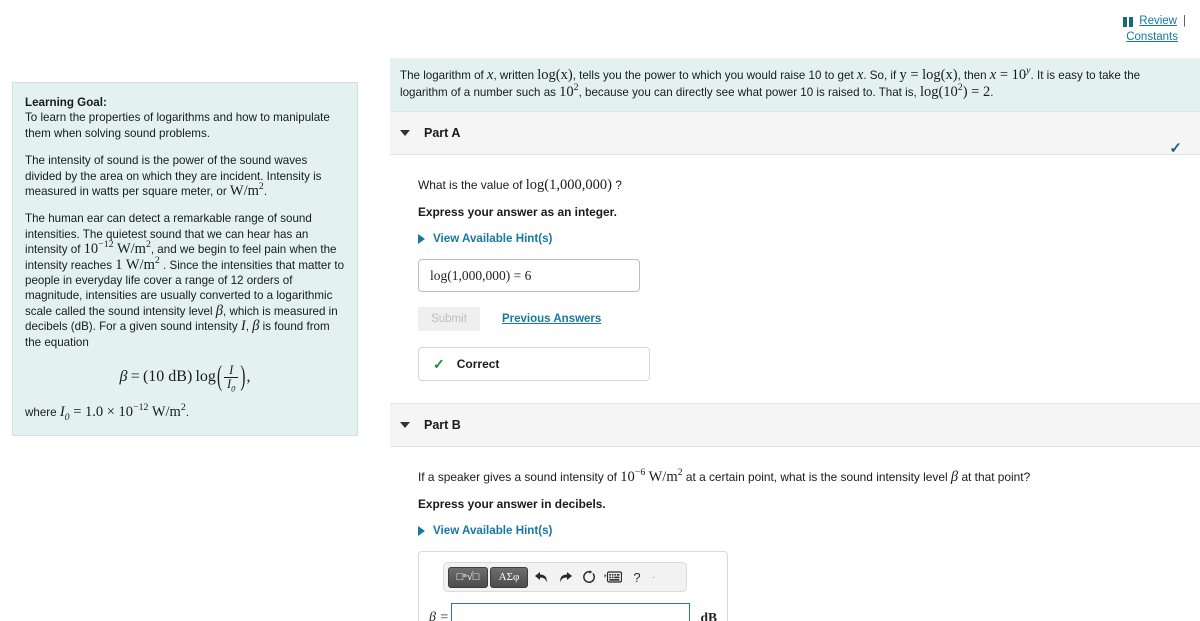 This screenshot has width=1200, height=621. What do you see at coordinates (555, 75) in the screenshot?
I see `intro-log-x: log(x)` at bounding box center [555, 75].